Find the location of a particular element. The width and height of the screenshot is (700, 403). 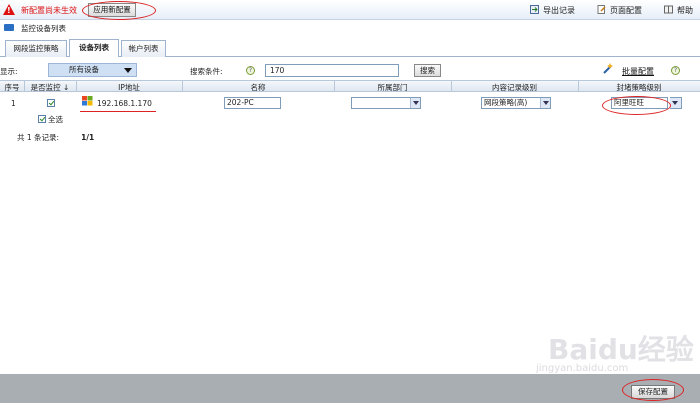

tab-bar: 网段监控策略 设备列表 帐户列表 is located at coordinates (350, 47).